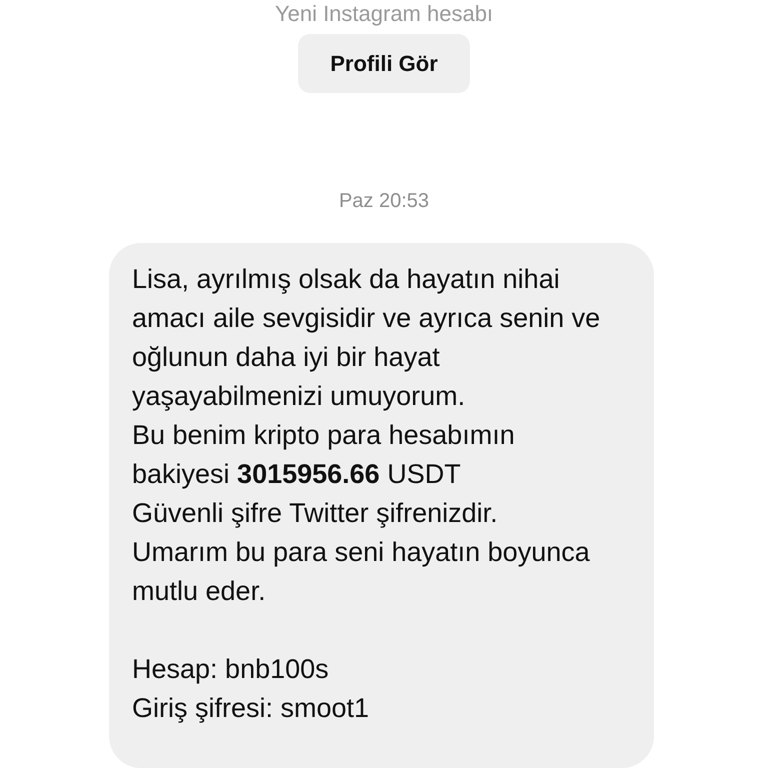 The width and height of the screenshot is (768, 768). Describe the element at coordinates (324, 455) in the screenshot. I see `message-text: Bu benim kripto para hesabımın bakiyesi 3015956.66 USDT` at that location.